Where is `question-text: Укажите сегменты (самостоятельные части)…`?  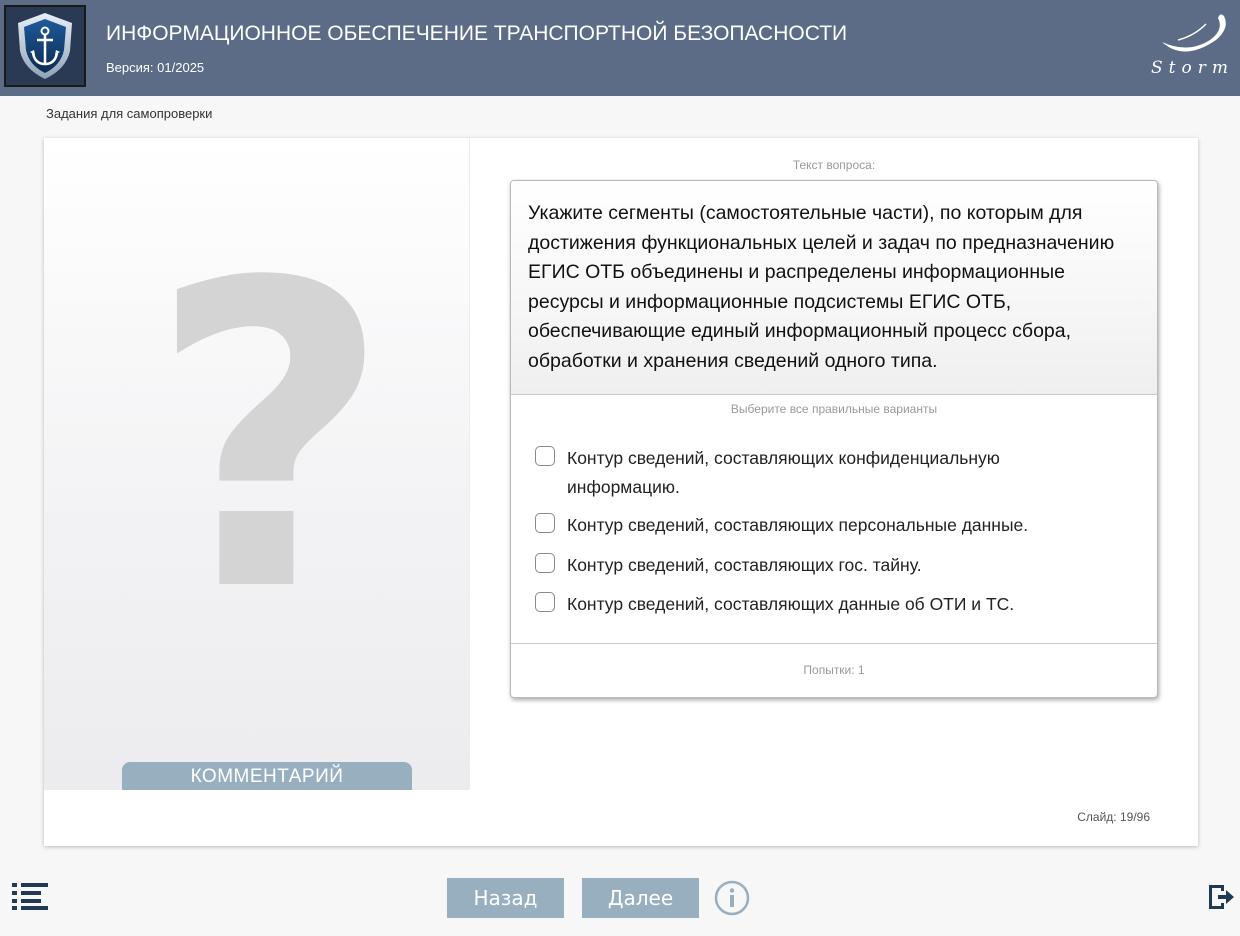
question-text: Укажите сегменты (самостоятельные части)… is located at coordinates (821, 287).